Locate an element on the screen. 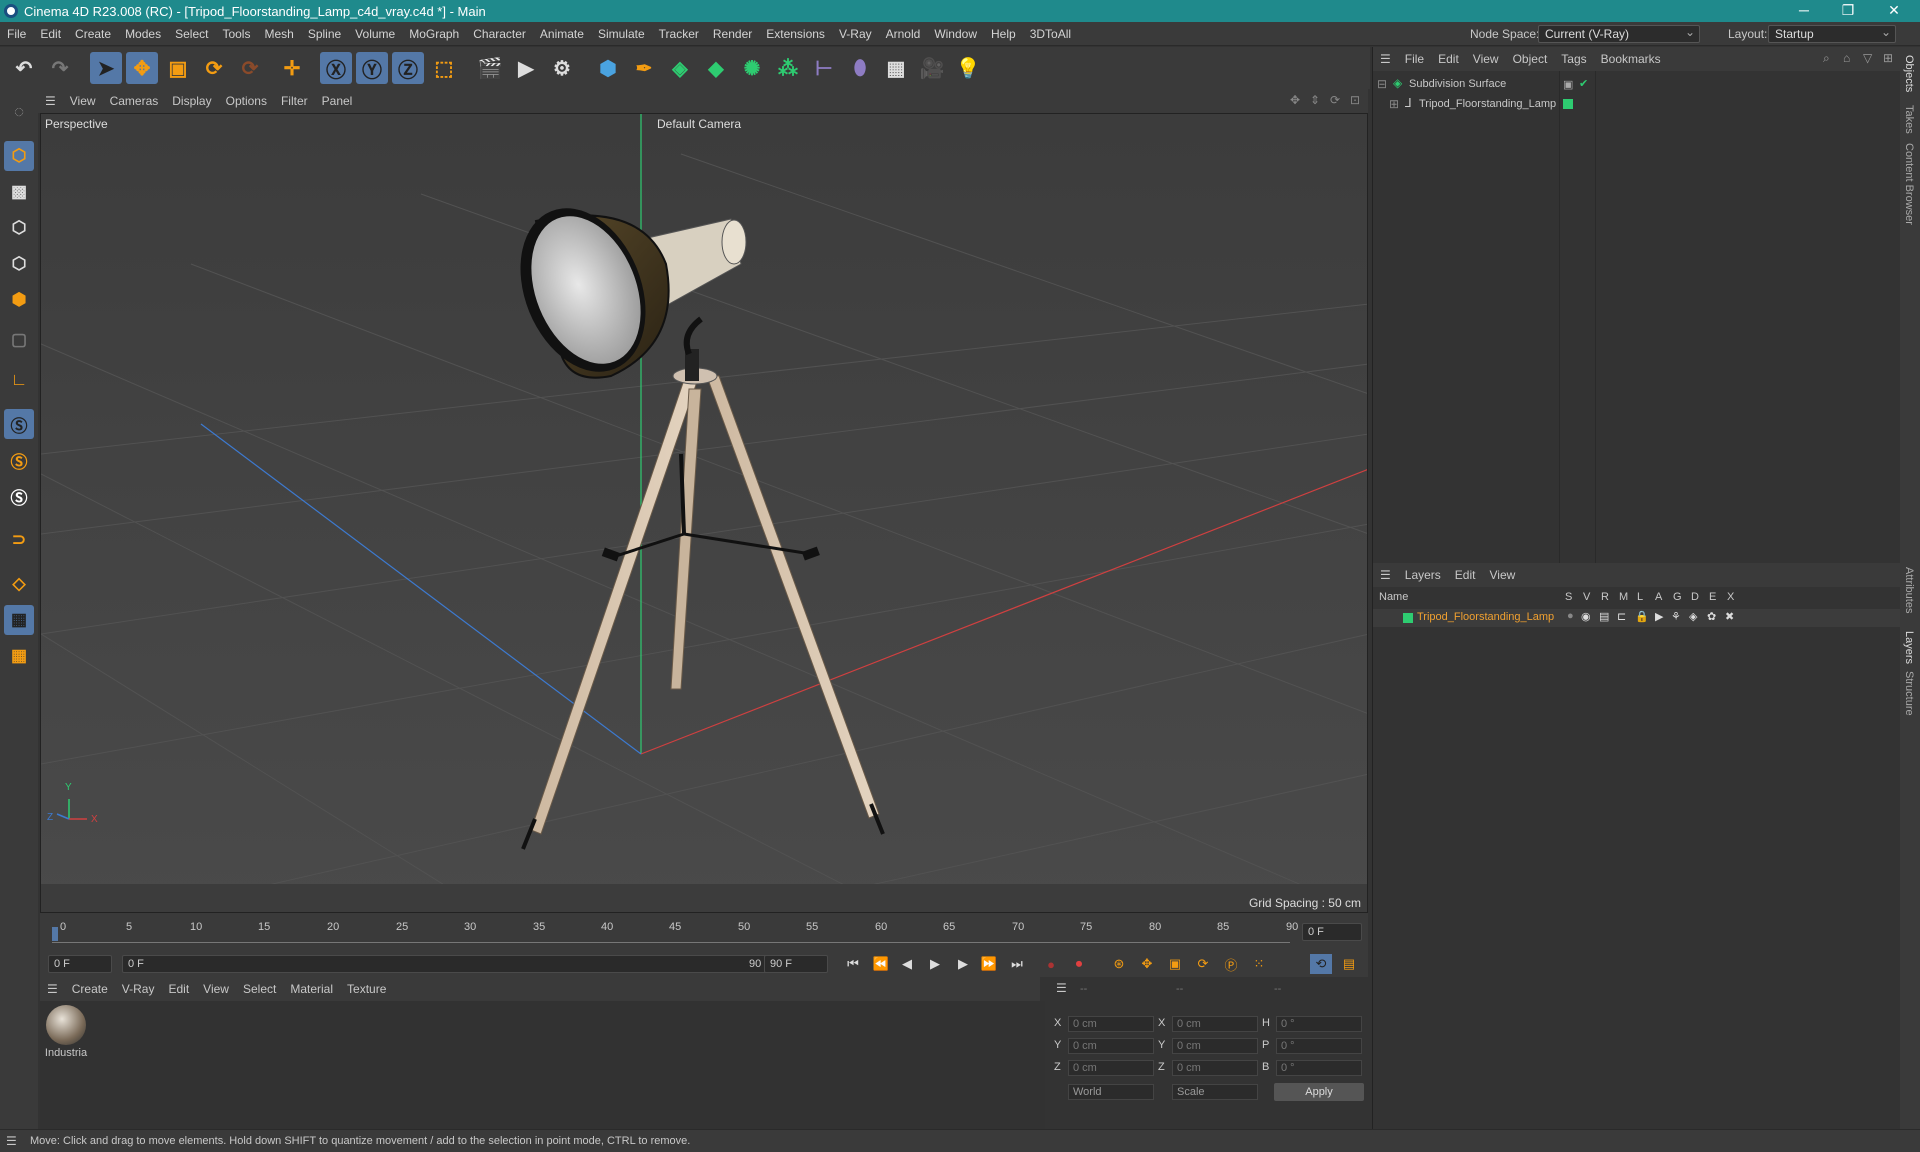 This screenshot has width=1920, height=1152. viewport-hamburger-icon: ☰ is located at coordinates (50, 101).